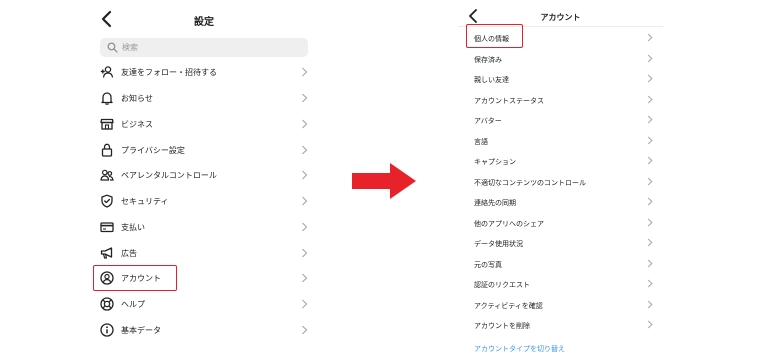 The height and width of the screenshot is (363, 768). I want to click on settings-item-notifications: お知らせ, so click(204, 98).